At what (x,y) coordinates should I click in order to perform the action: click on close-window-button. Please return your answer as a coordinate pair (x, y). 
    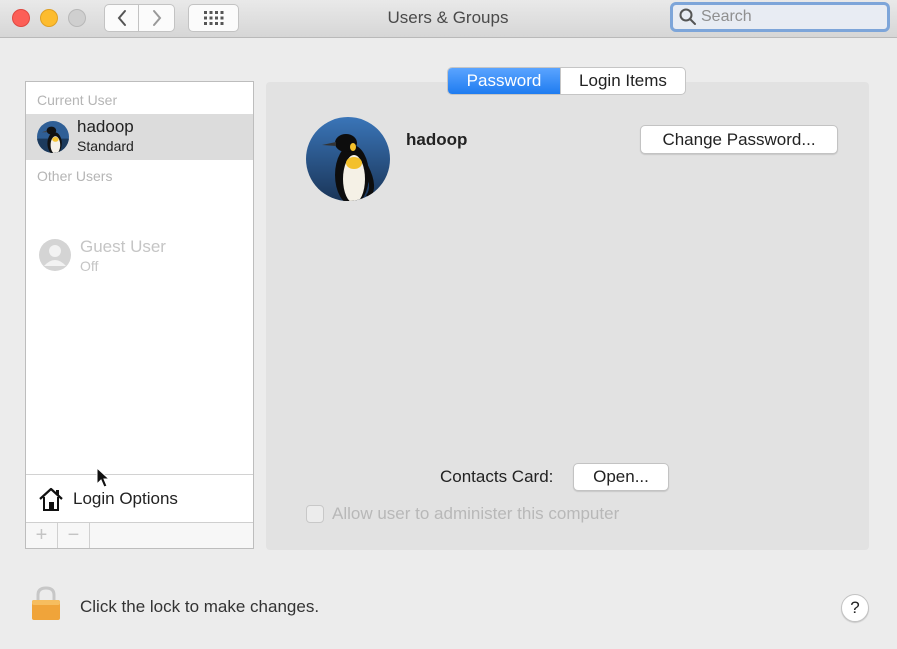
    Looking at the image, I should click on (21, 18).